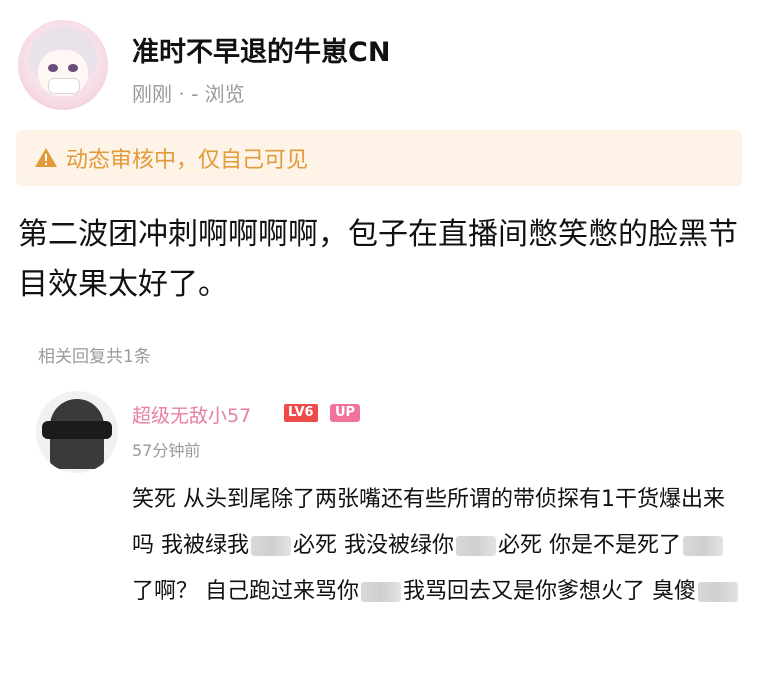 Image resolution: width=758 pixels, height=673 pixels. Describe the element at coordinates (379, 158) in the screenshot. I see `review-notice-banner: 动态审核中，仅自己可见` at that location.